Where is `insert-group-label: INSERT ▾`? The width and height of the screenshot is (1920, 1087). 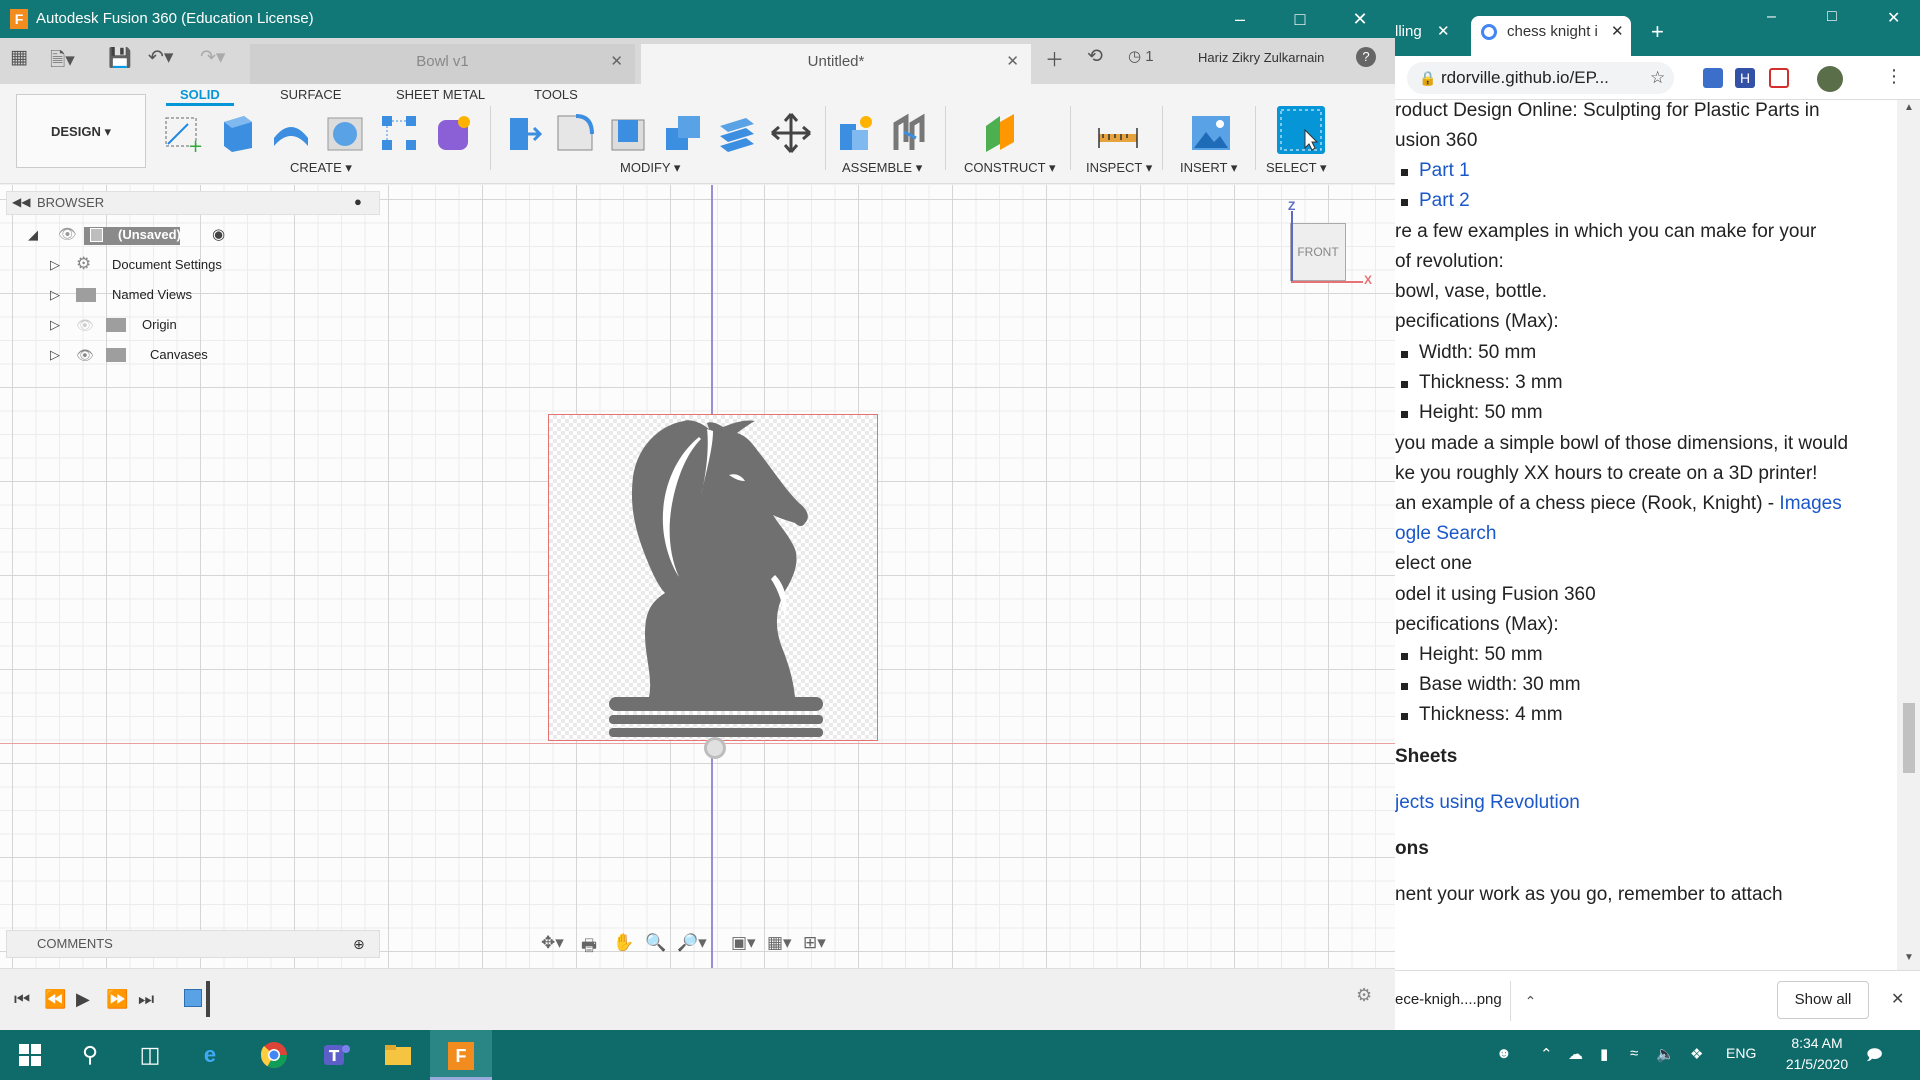
insert-group-label: INSERT ▾ is located at coordinates (1208, 168).